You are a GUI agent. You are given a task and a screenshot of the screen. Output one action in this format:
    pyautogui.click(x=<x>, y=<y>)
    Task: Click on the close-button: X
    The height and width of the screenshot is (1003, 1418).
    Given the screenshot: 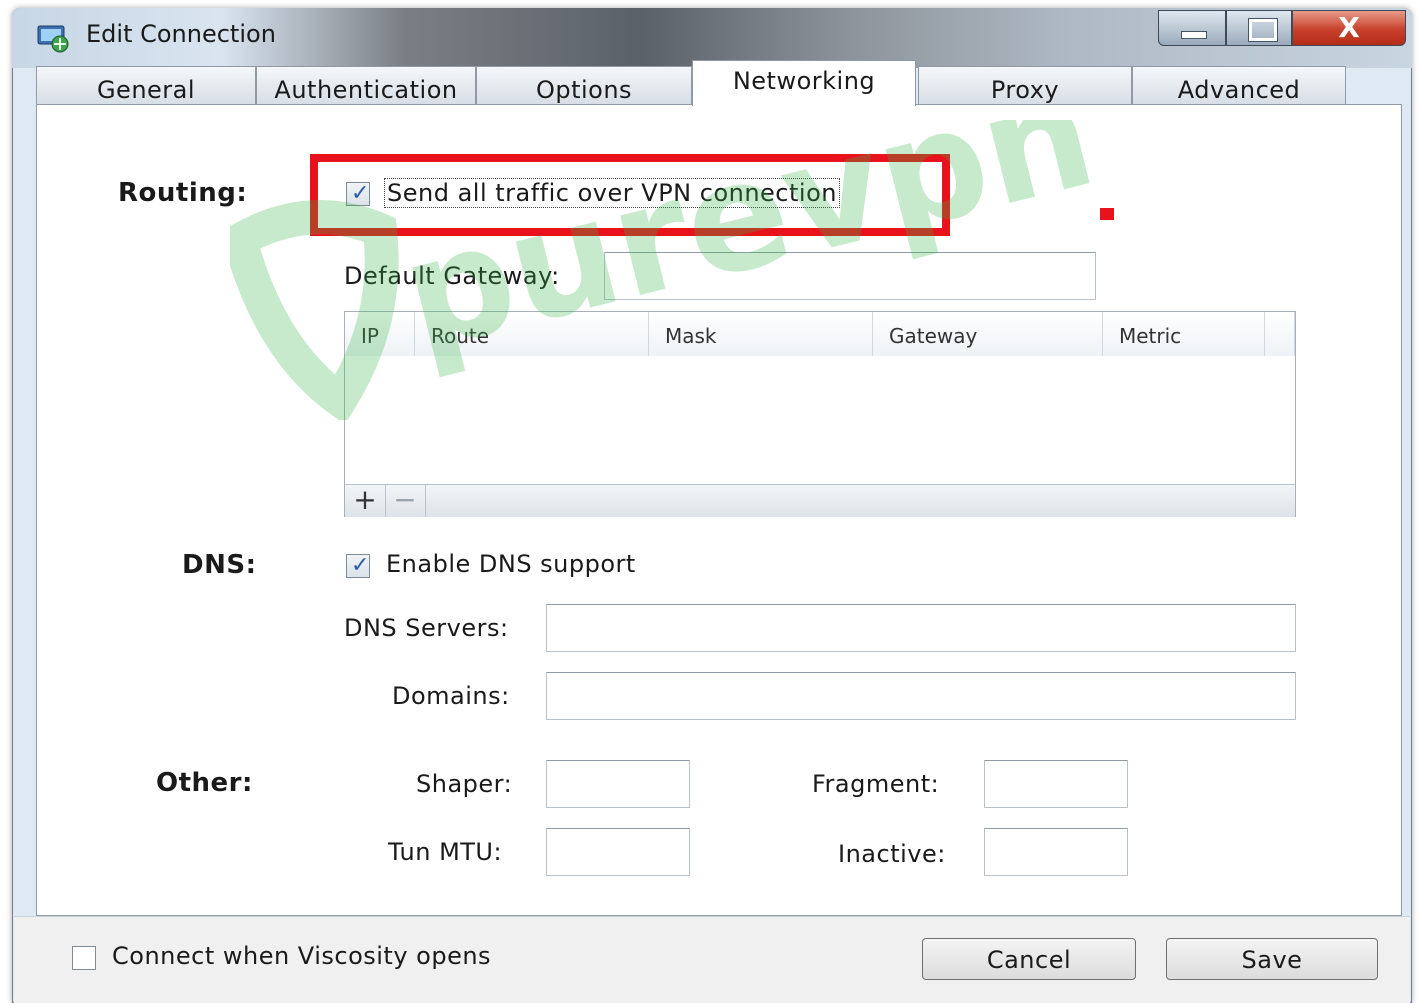 What is the action you would take?
    pyautogui.click(x=1349, y=28)
    